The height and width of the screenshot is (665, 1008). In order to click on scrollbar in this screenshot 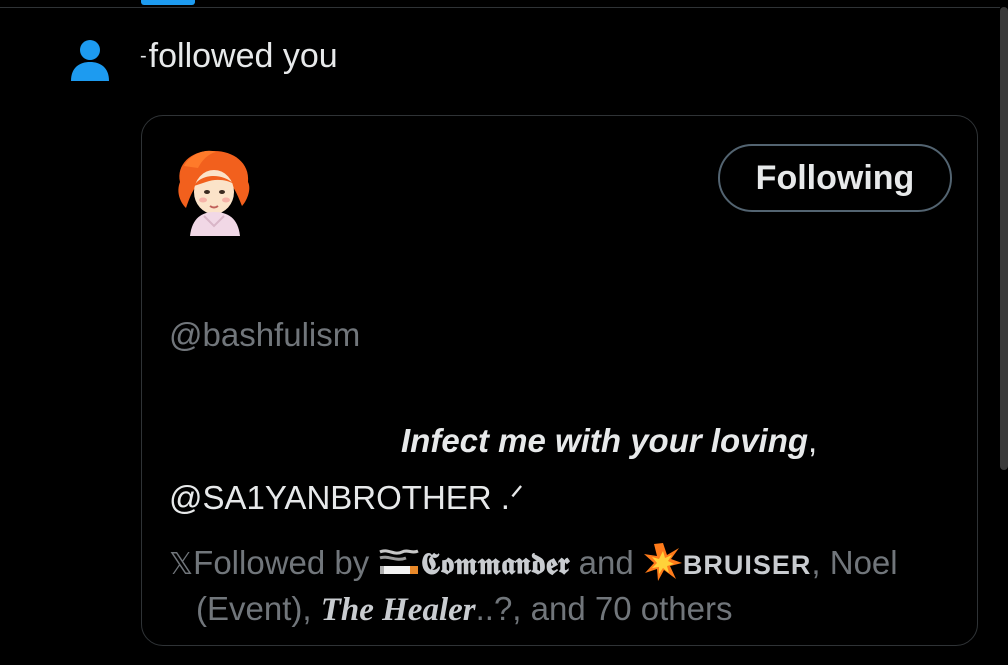, I will do `click(1004, 238)`.